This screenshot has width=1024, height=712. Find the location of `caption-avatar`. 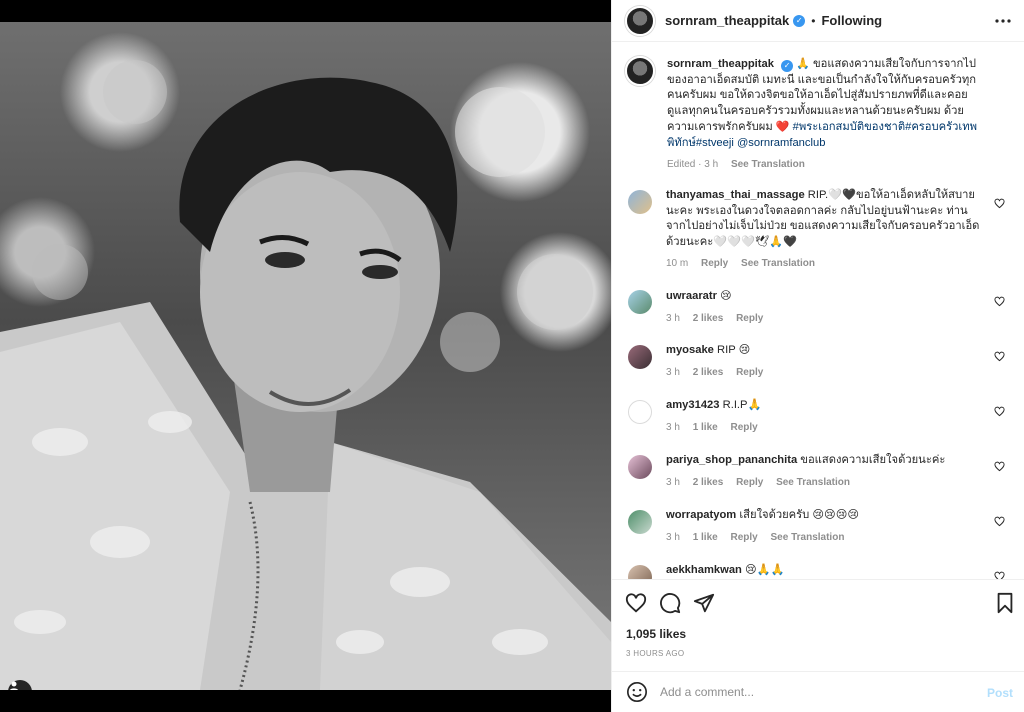

caption-avatar is located at coordinates (640, 71).